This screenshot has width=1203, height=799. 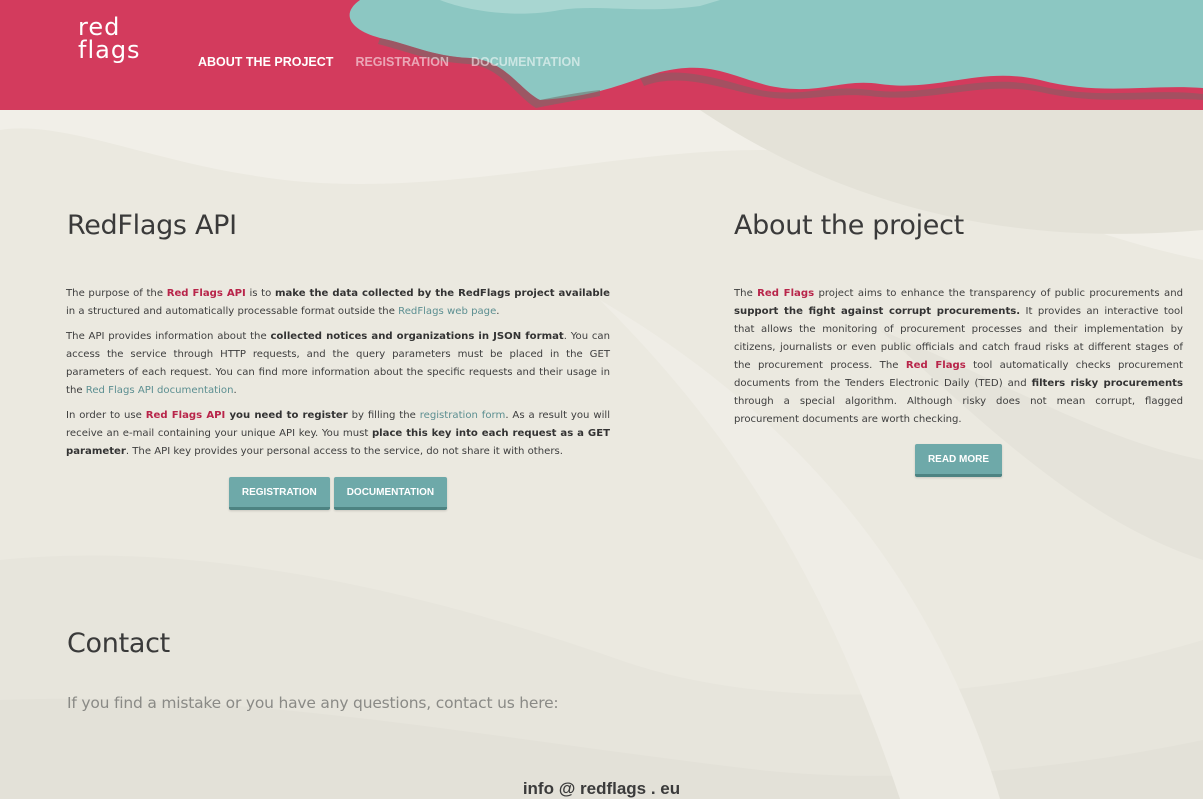 I want to click on redflags-web-page-link: RedFlags web page, so click(x=447, y=311).